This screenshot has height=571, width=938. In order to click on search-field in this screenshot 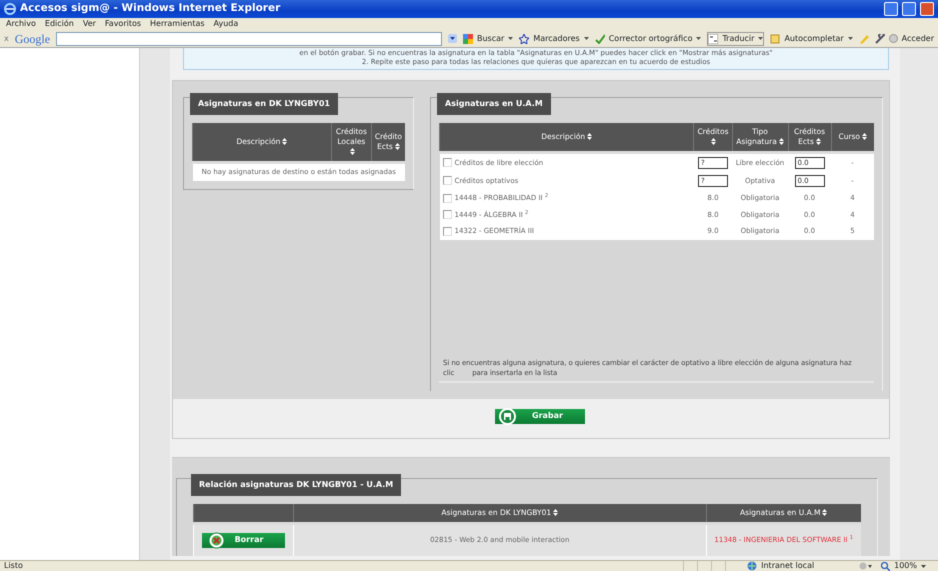, I will do `click(249, 39)`.